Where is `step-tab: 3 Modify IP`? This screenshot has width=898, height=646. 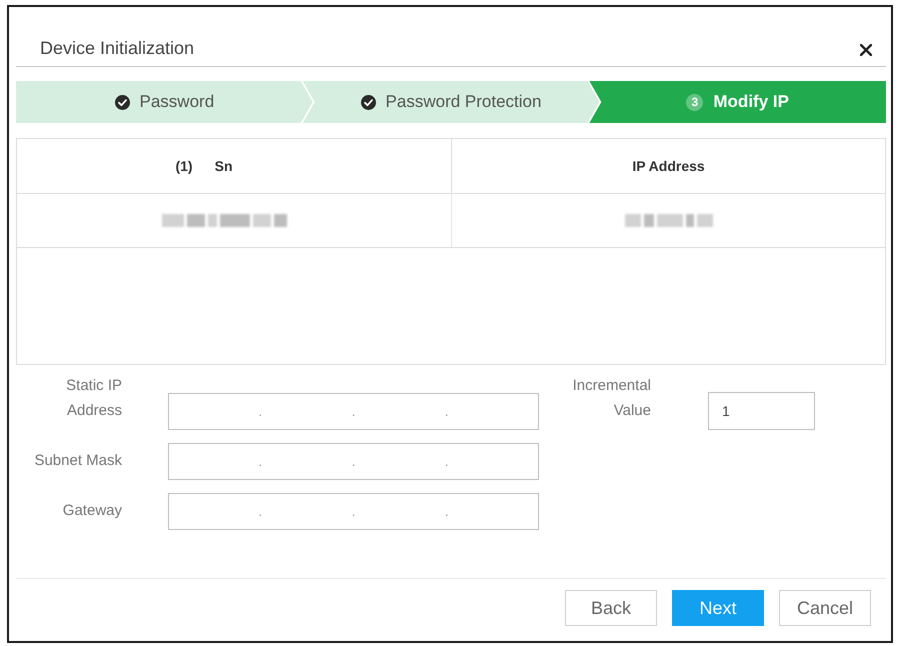 step-tab: 3 Modify IP is located at coordinates (737, 102).